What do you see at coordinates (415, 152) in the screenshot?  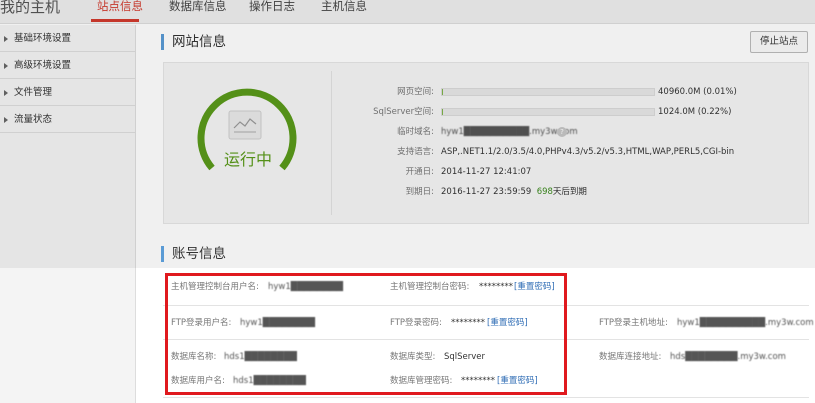 I see `support-language-label: 支持语言:` at bounding box center [415, 152].